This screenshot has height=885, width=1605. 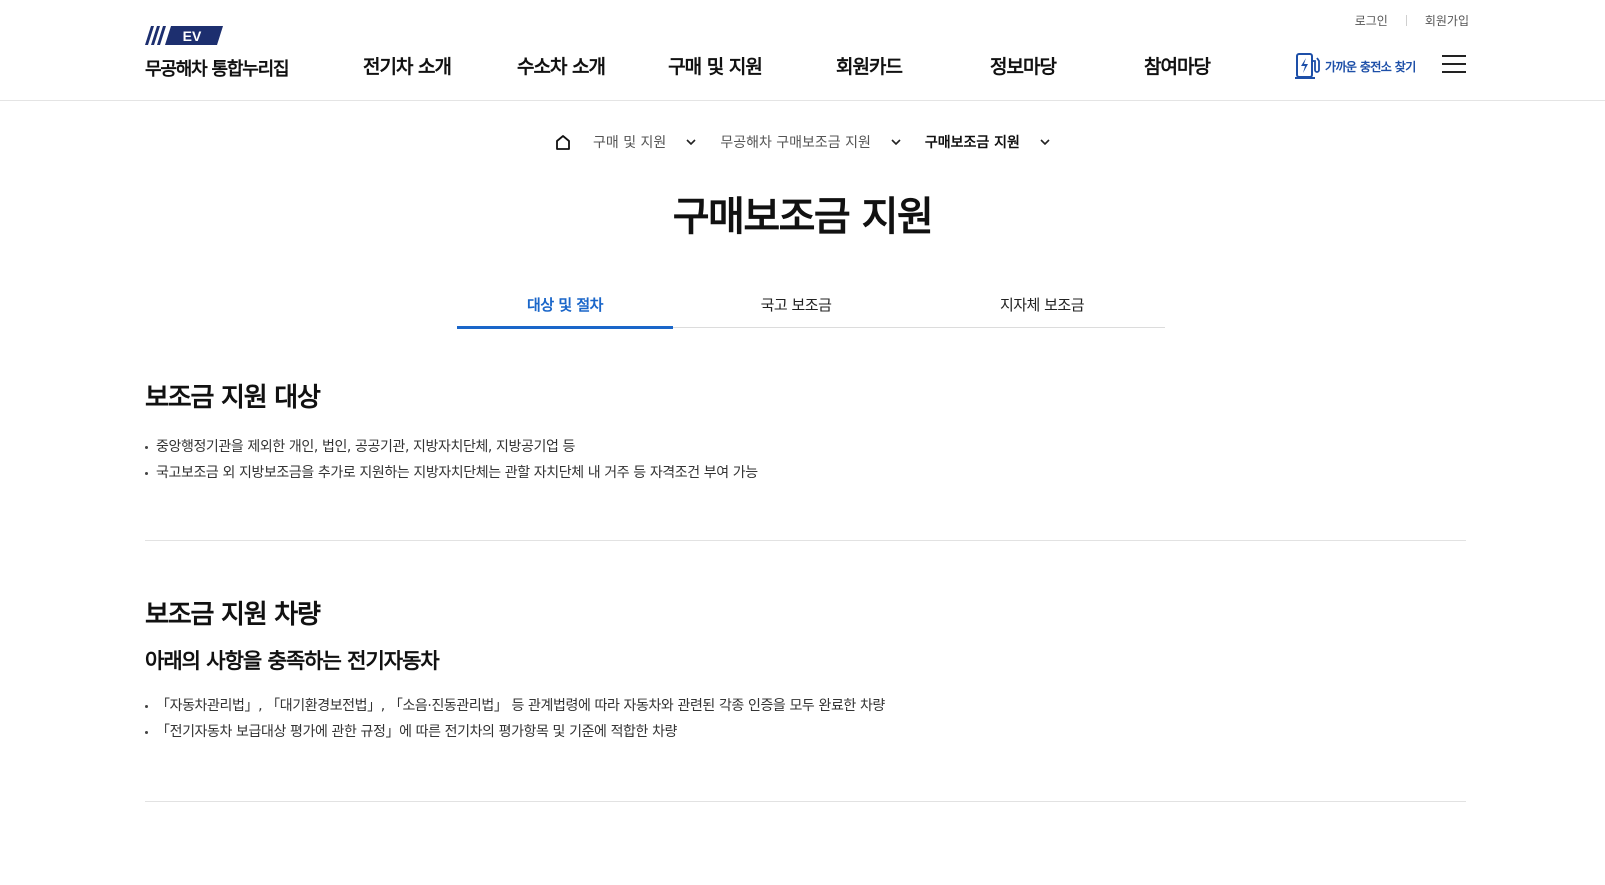 What do you see at coordinates (217, 69) in the screenshot?
I see `logo-text: 무공해차 통합누리집` at bounding box center [217, 69].